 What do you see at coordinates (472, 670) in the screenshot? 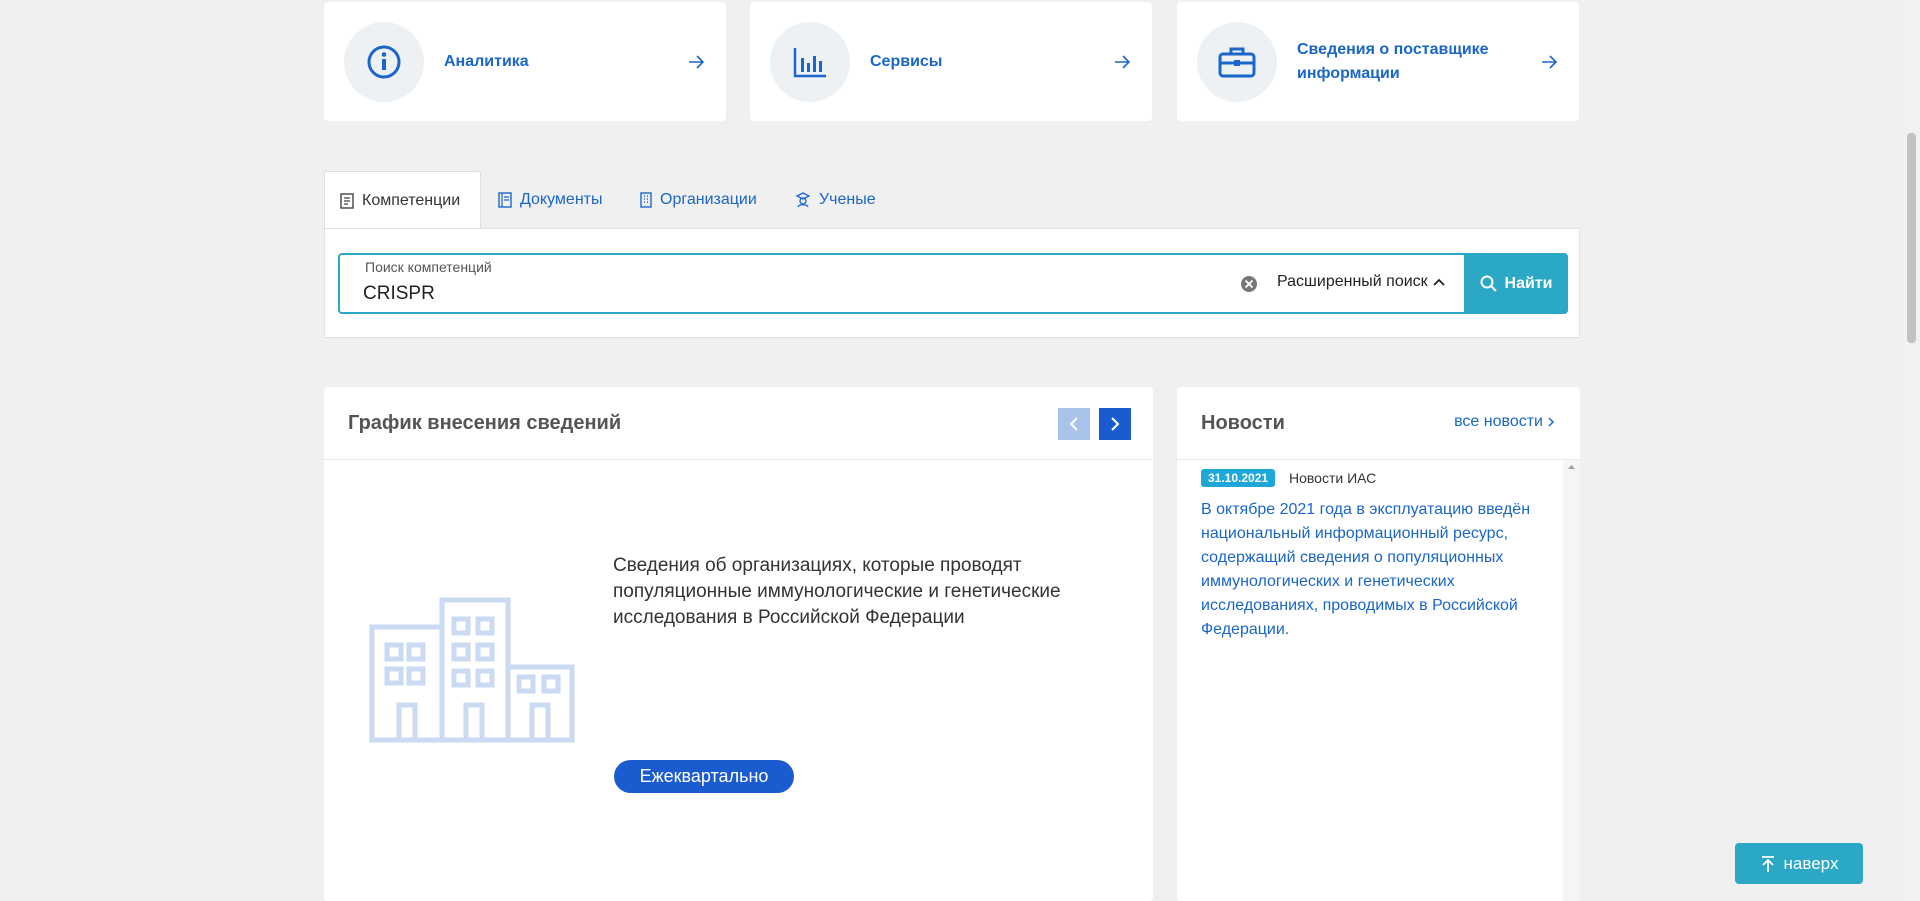
I see `organizations-building-icon` at bounding box center [472, 670].